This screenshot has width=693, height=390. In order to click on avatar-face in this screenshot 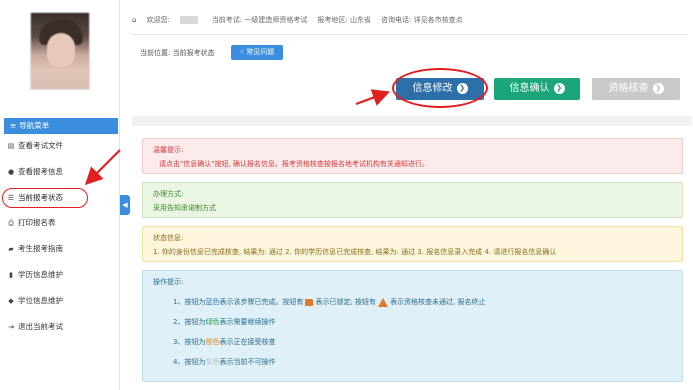, I will do `click(61, 50)`.